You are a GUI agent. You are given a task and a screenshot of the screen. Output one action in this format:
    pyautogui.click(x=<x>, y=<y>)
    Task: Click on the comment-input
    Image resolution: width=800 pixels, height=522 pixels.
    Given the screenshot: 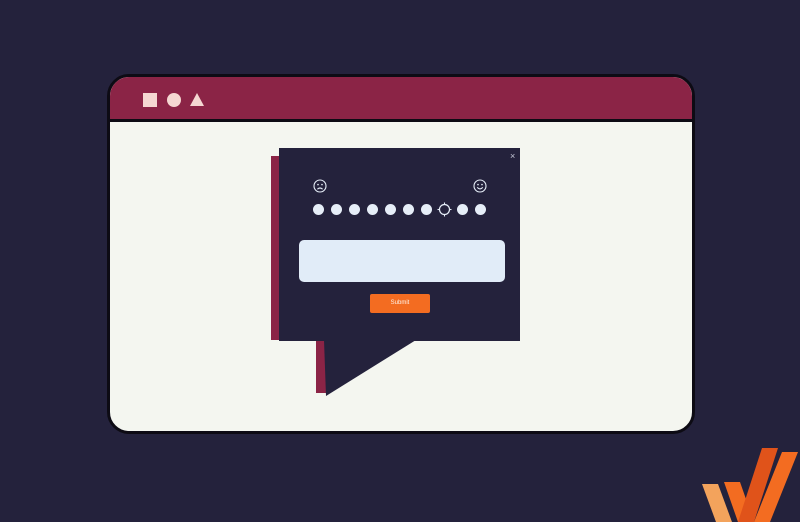 What is the action you would take?
    pyautogui.click(x=402, y=261)
    